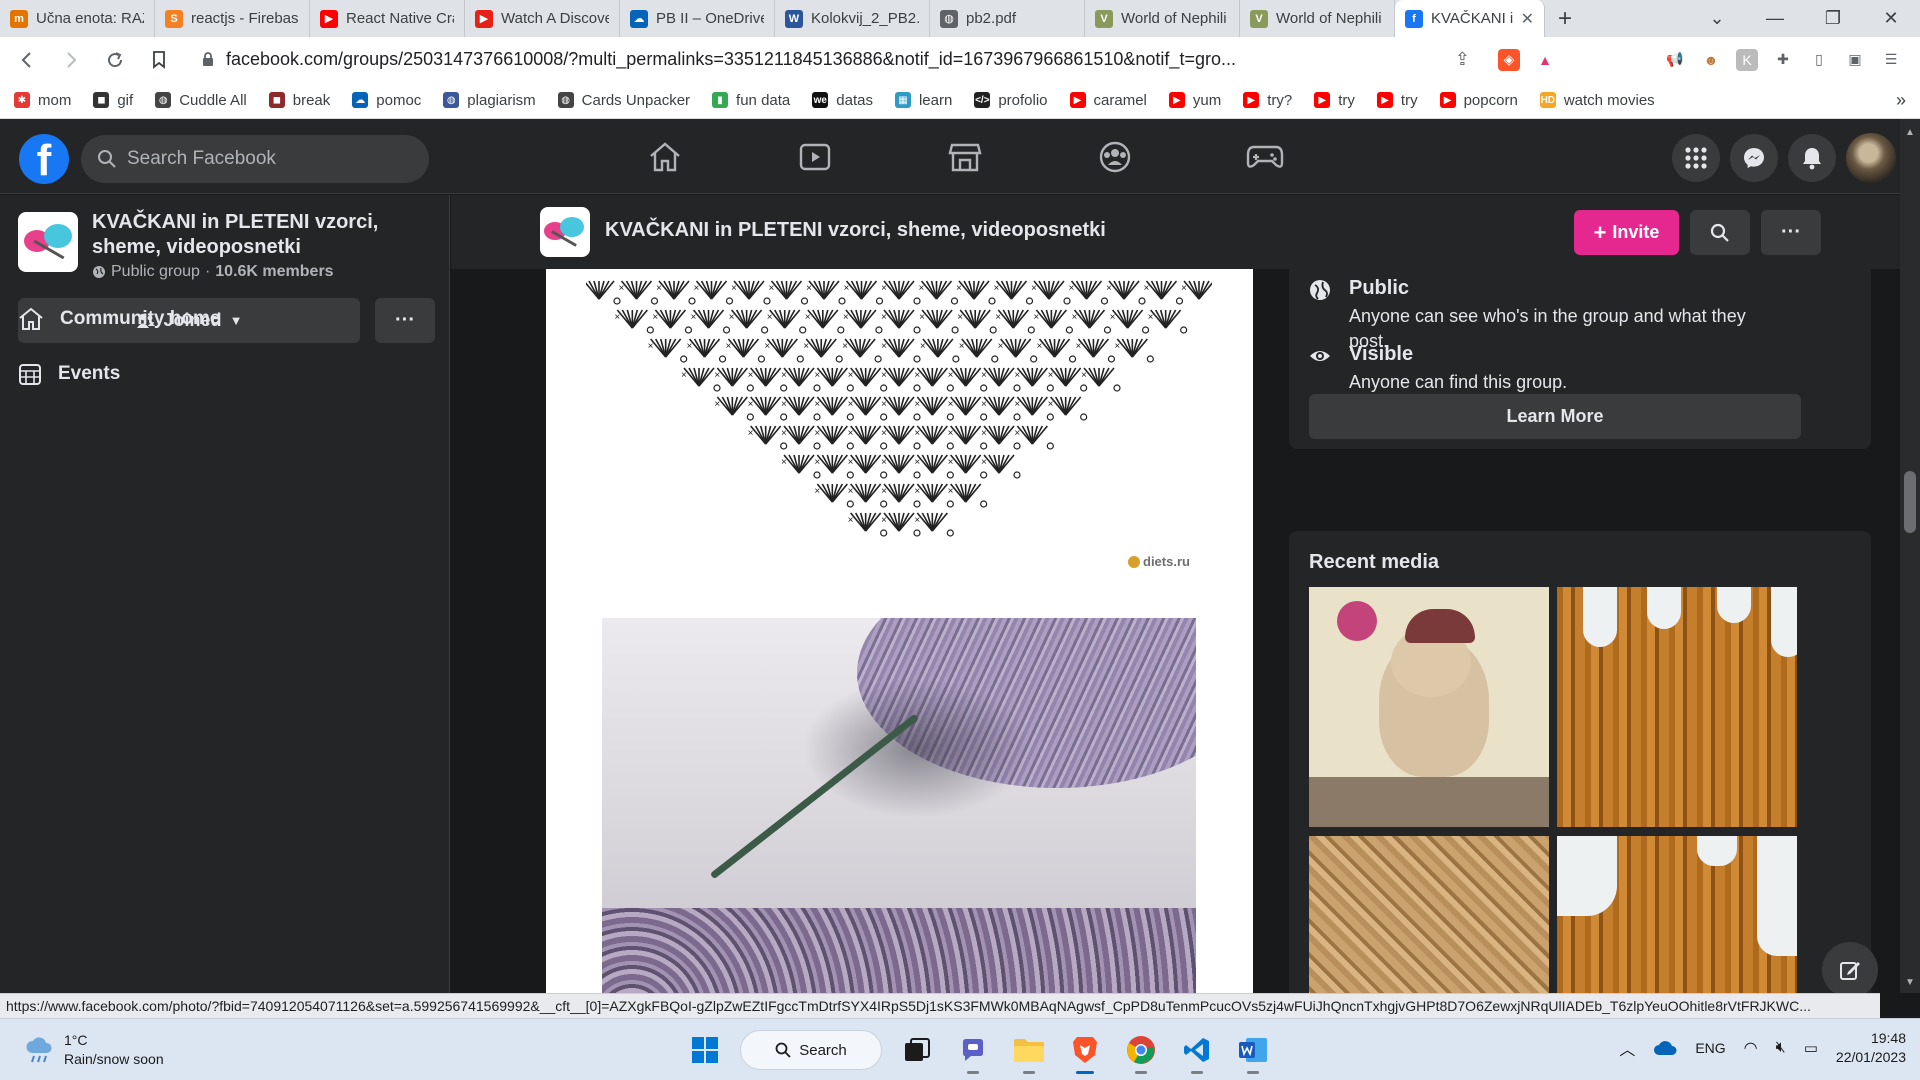  Describe the element at coordinates (232, 18) in the screenshot. I see `browser-tab: Sreactjs - Firebase` at that location.